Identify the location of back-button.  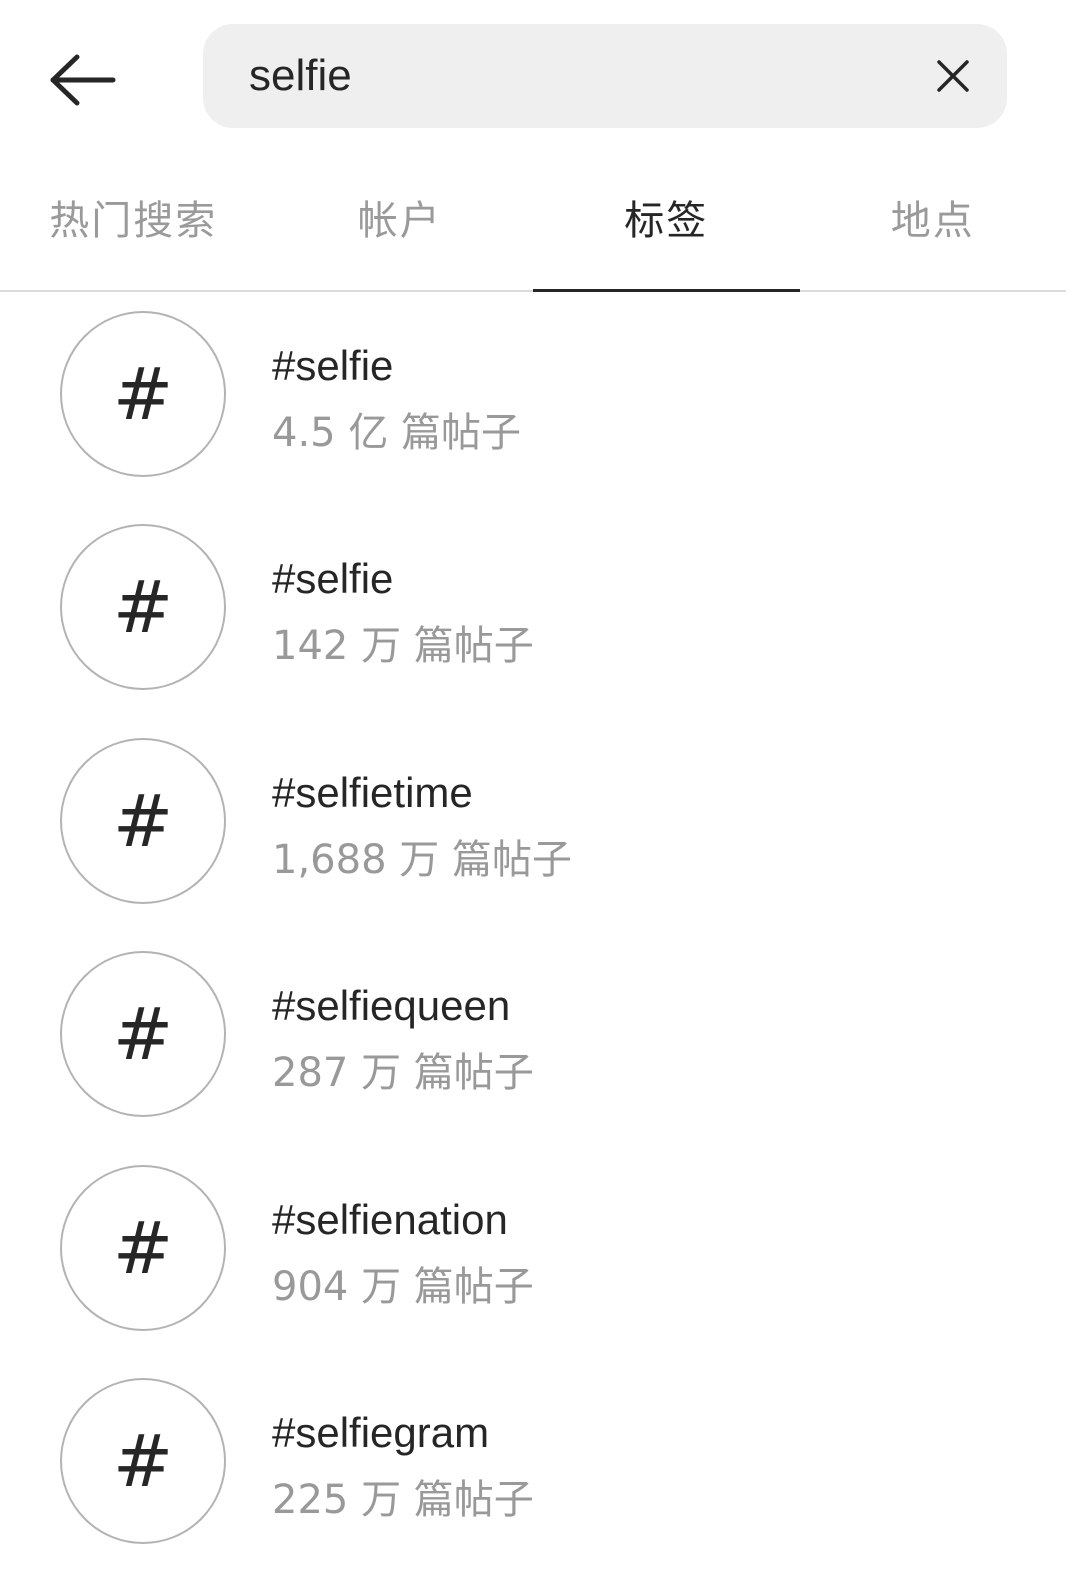
(82, 80).